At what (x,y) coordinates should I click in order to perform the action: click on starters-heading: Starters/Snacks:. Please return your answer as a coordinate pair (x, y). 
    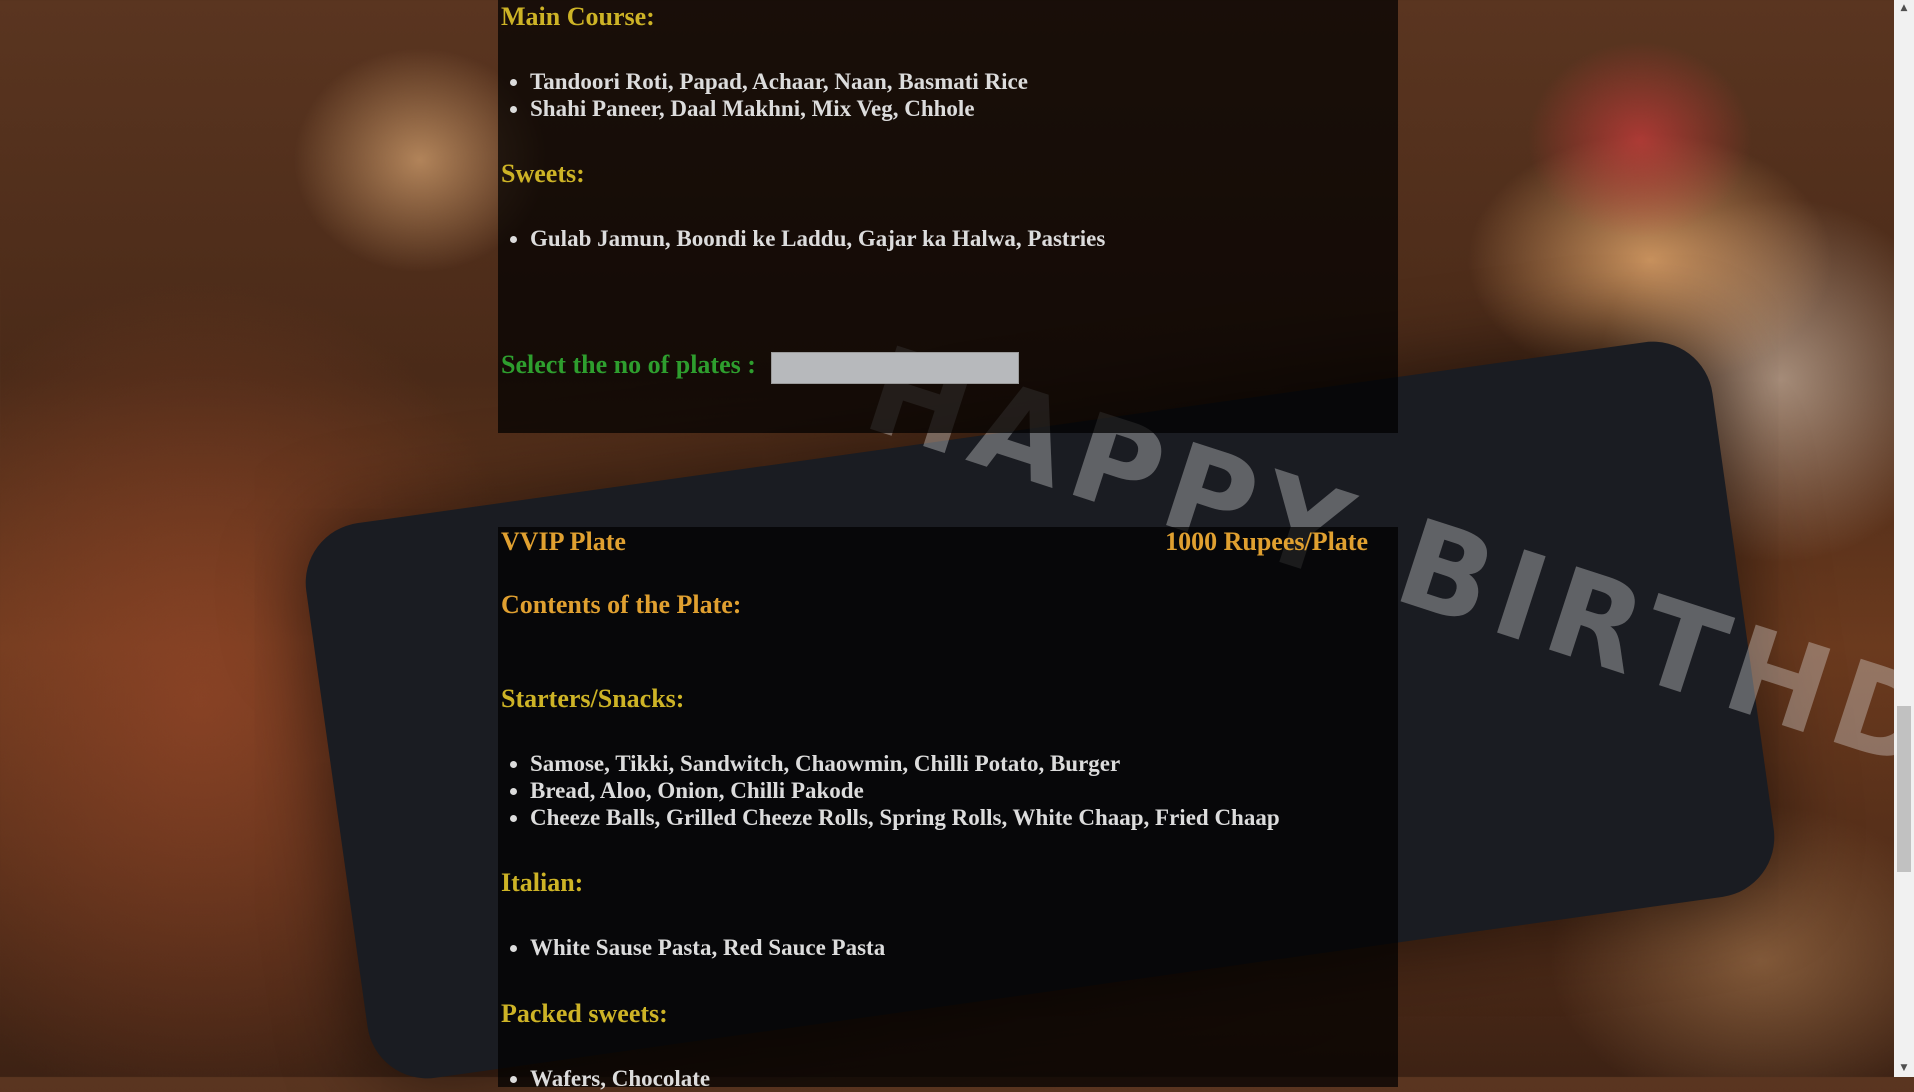
    Looking at the image, I should click on (593, 698).